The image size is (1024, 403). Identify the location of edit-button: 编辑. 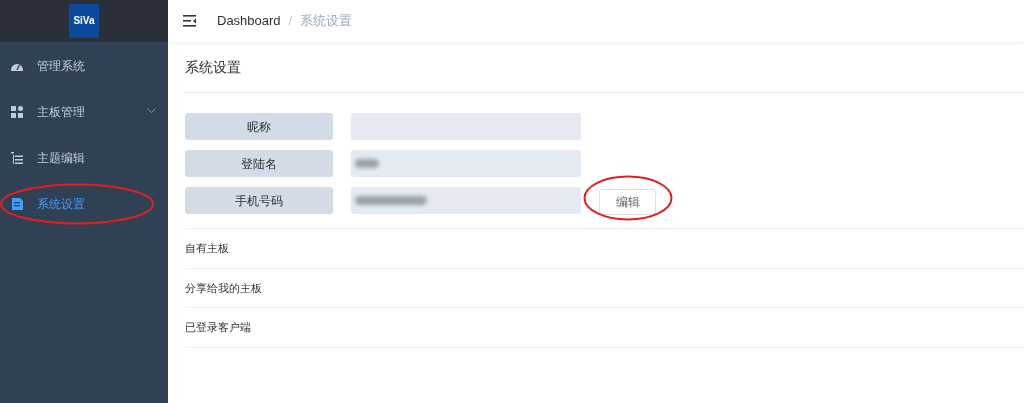
(627, 201).